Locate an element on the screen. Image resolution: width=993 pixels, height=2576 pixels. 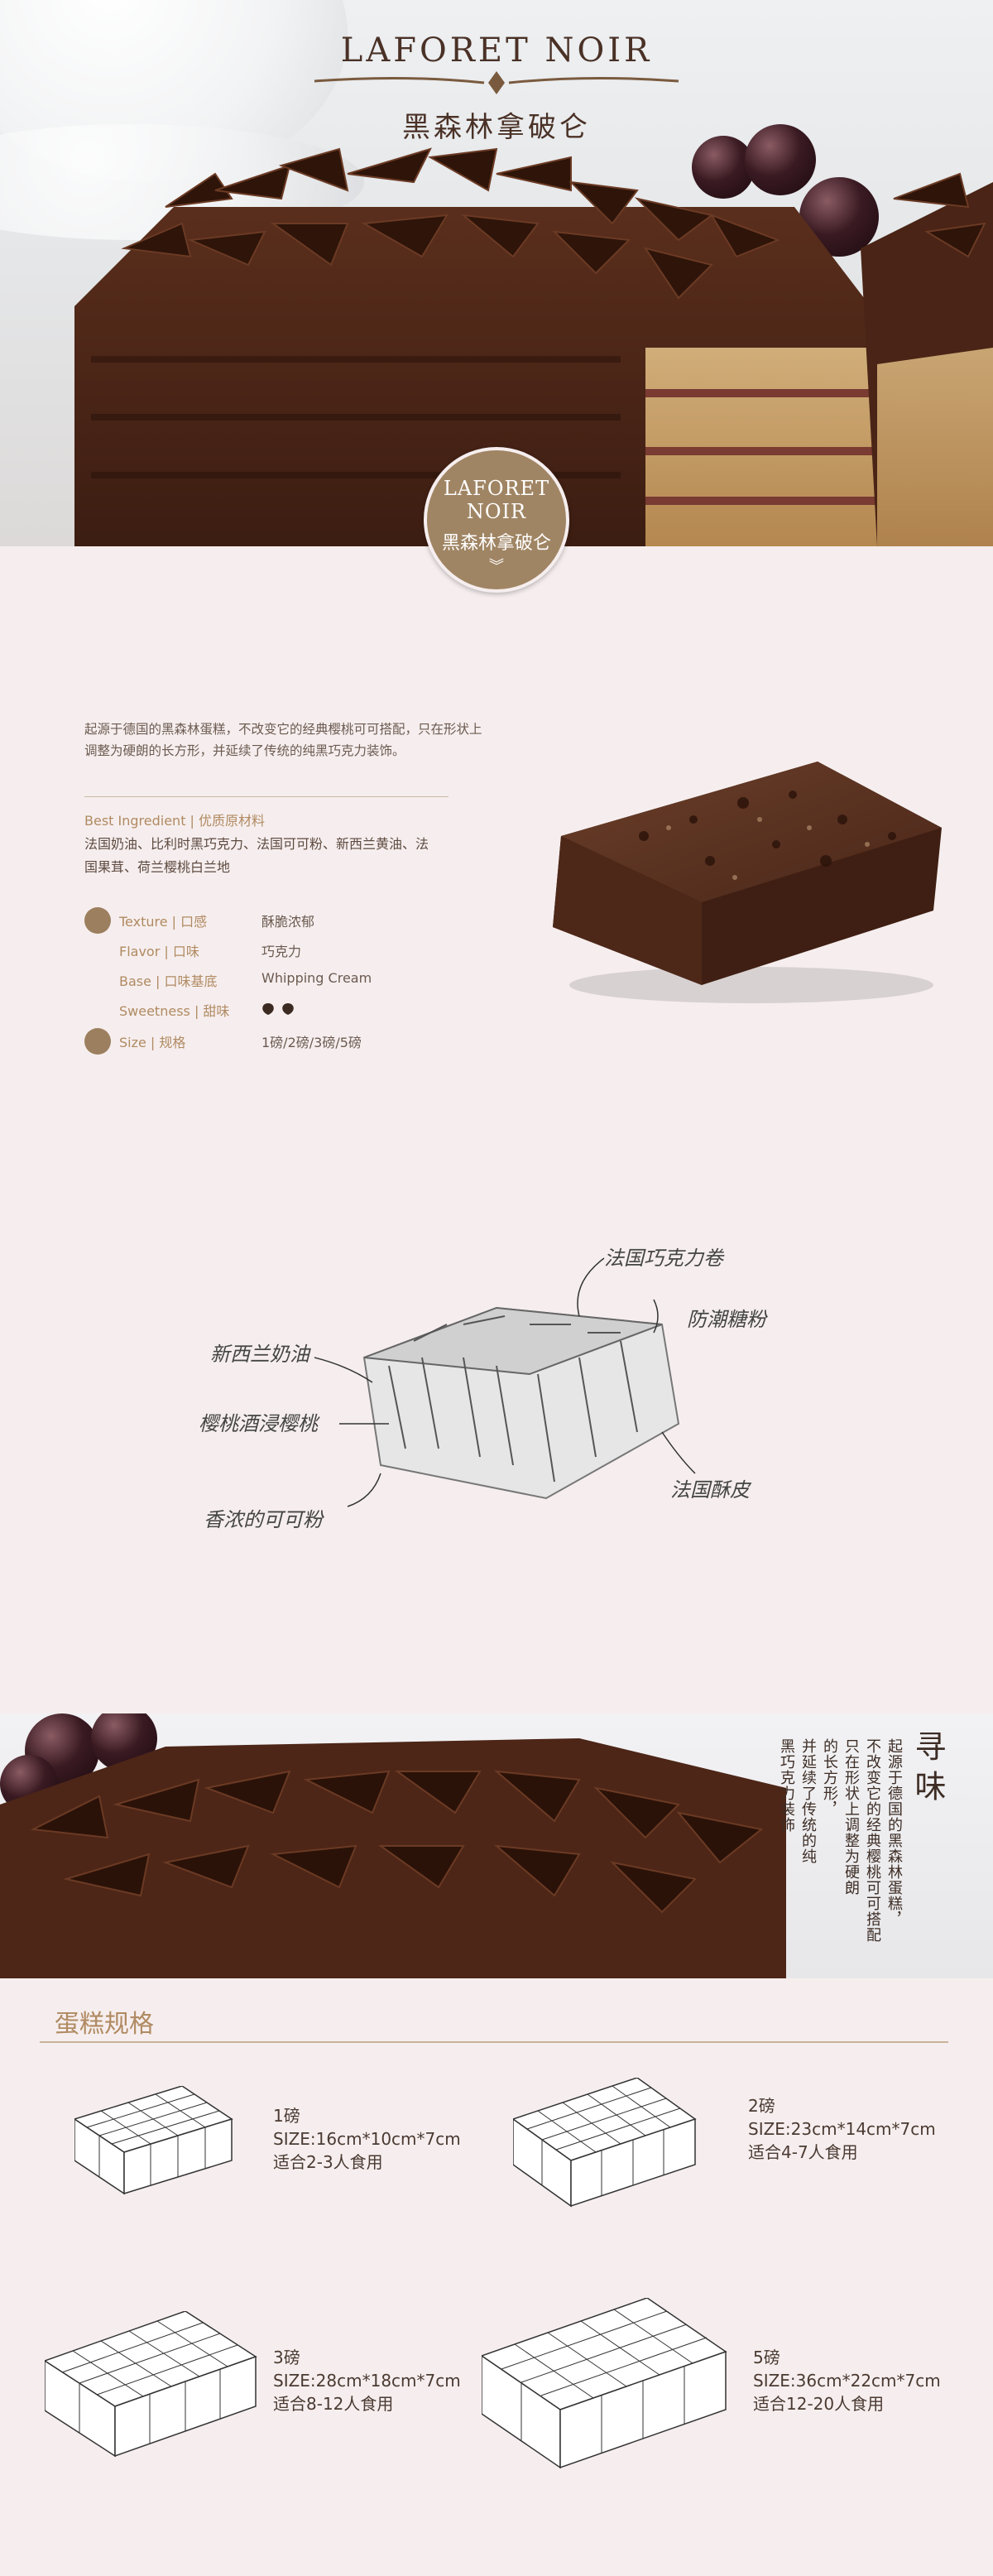
attribute-size: Size | 规格 1磅/2磅/3磅/5磅 is located at coordinates (299, 1041).